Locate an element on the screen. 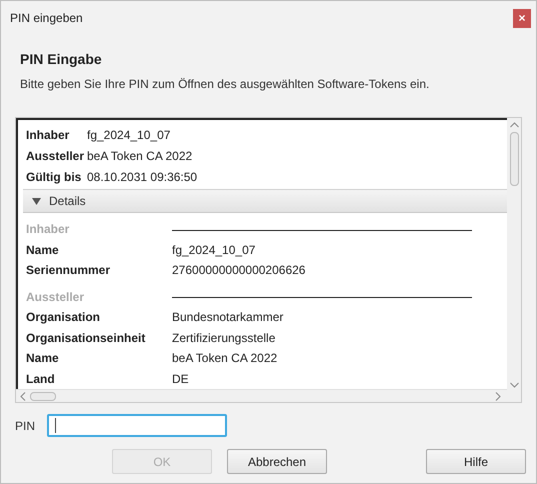  field-value: Zertifizierungsstelle is located at coordinates (224, 337).